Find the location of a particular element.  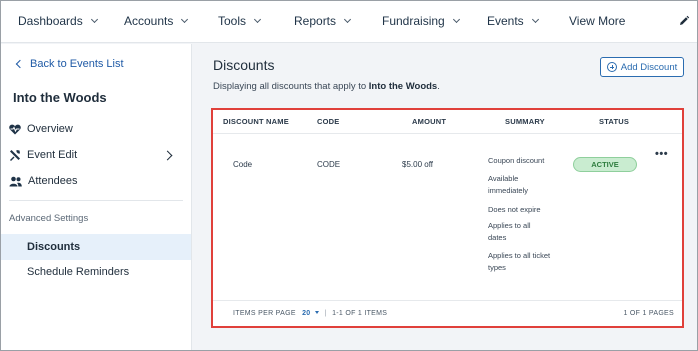

tools-icon is located at coordinates (15, 155).